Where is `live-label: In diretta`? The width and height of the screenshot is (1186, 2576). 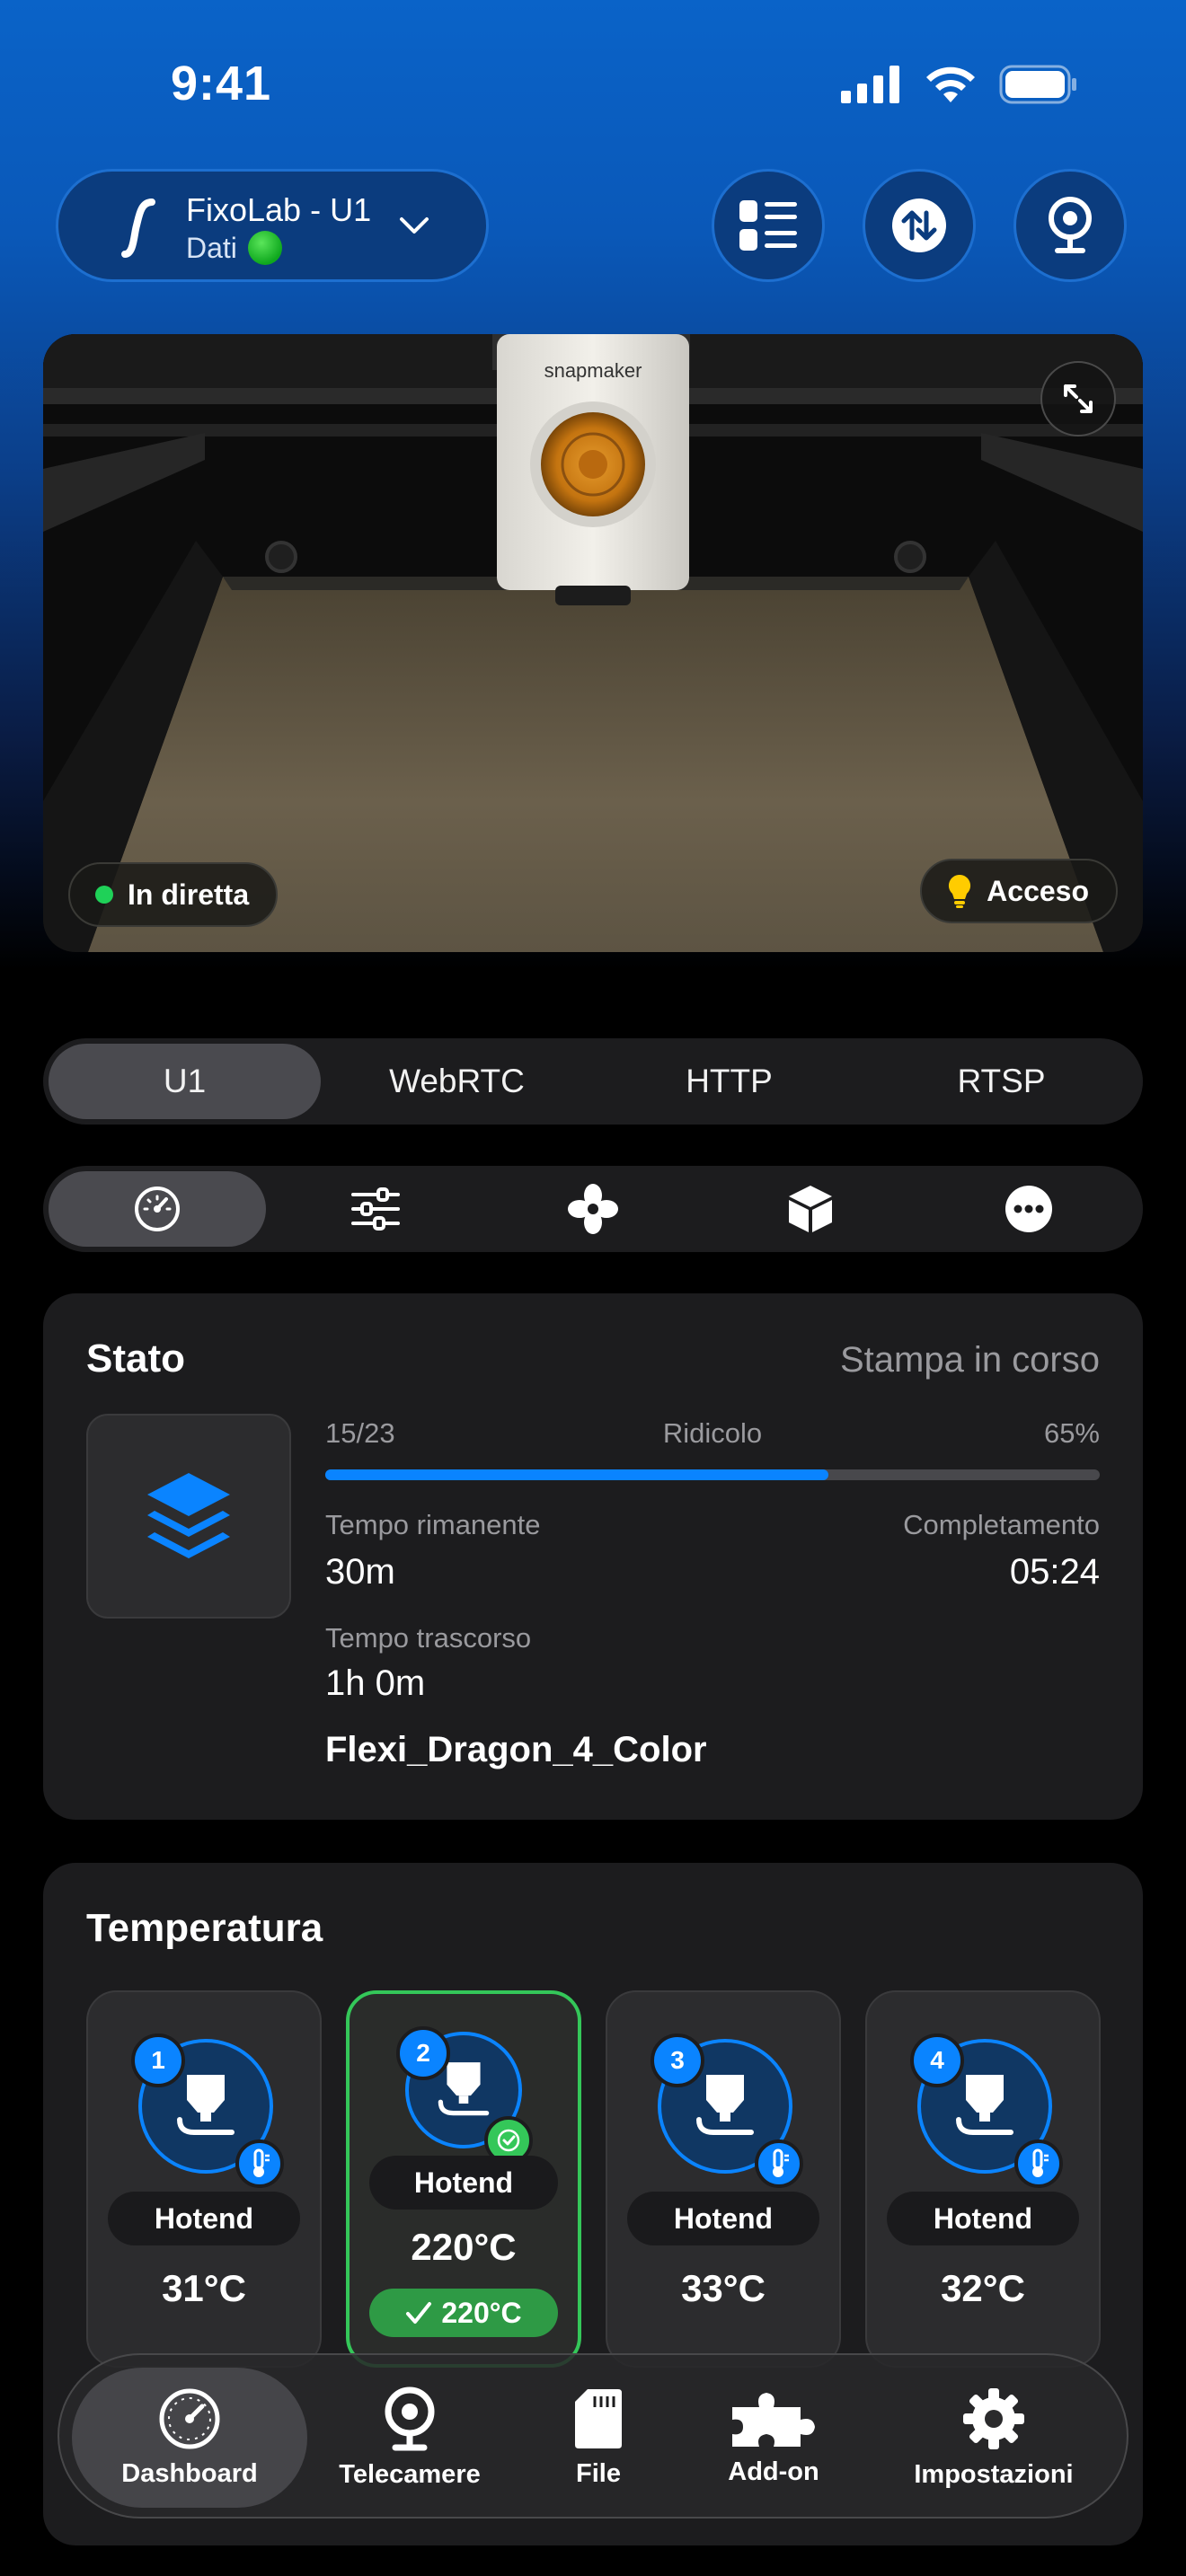 live-label: In diretta is located at coordinates (189, 894).